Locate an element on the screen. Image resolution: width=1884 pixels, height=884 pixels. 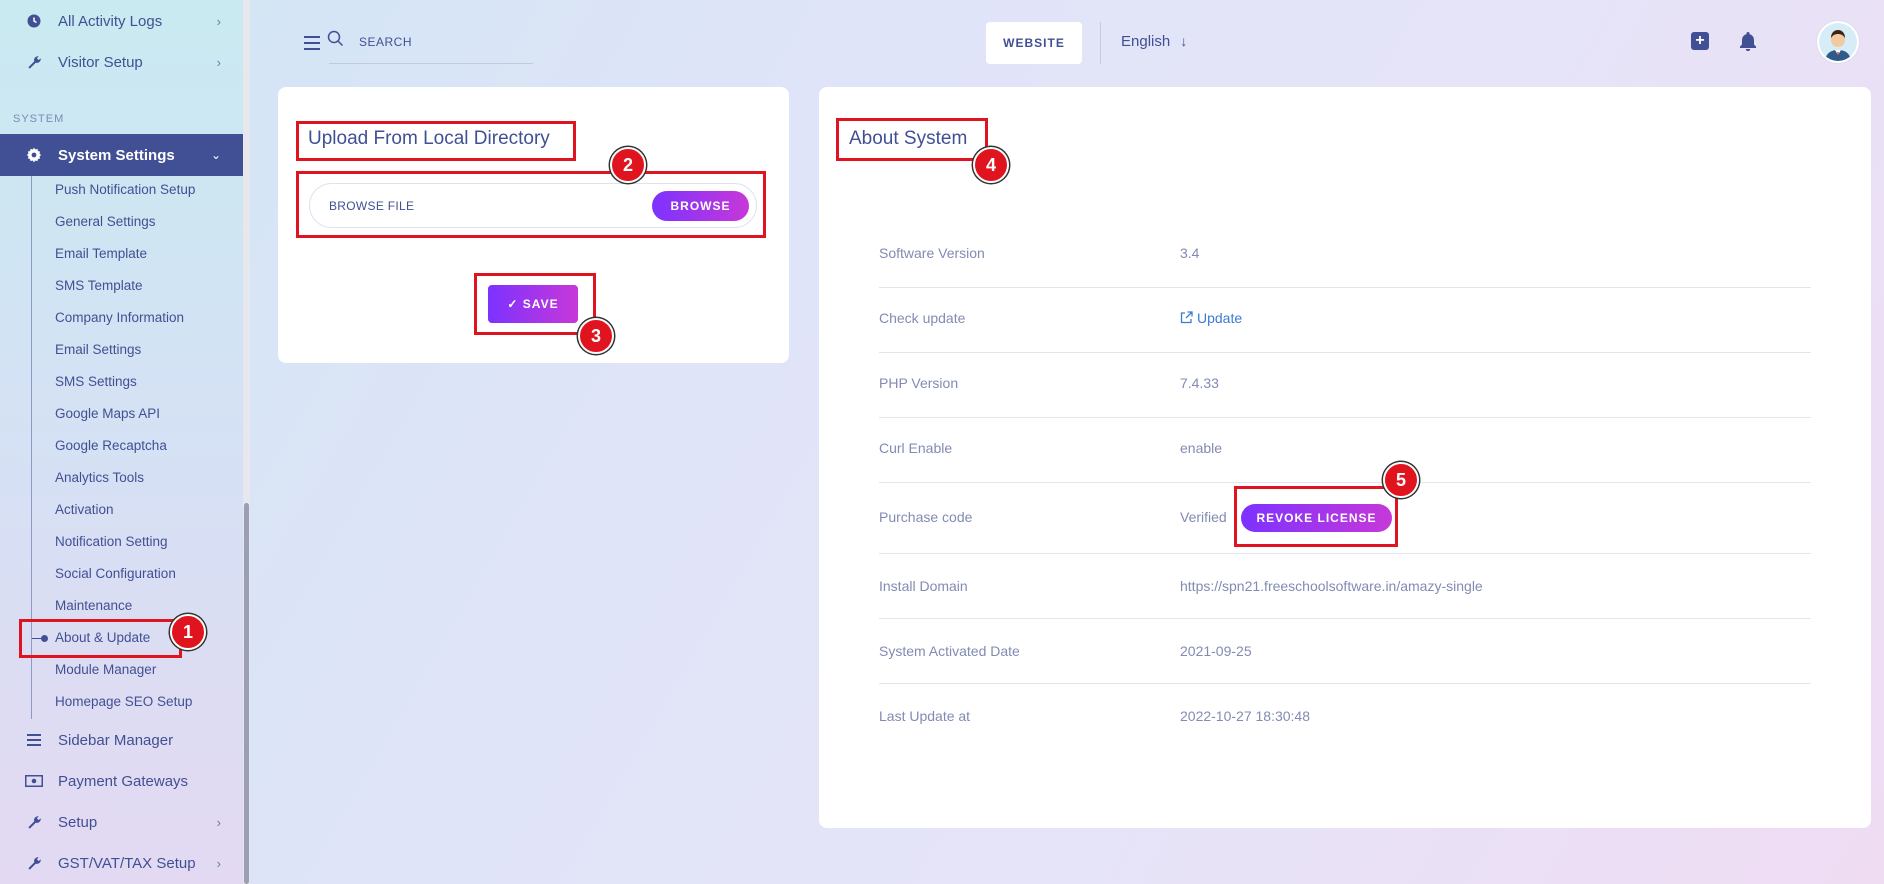
submenu-item: Push Notification Setup is located at coordinates (125, 190).